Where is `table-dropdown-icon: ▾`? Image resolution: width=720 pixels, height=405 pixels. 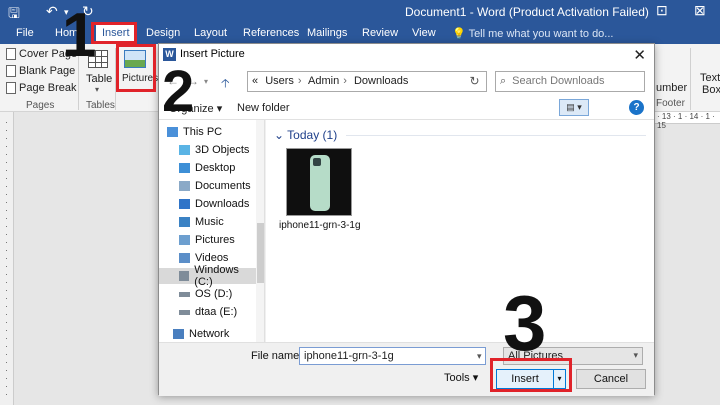 table-dropdown-icon: ▾ is located at coordinates (97, 89).